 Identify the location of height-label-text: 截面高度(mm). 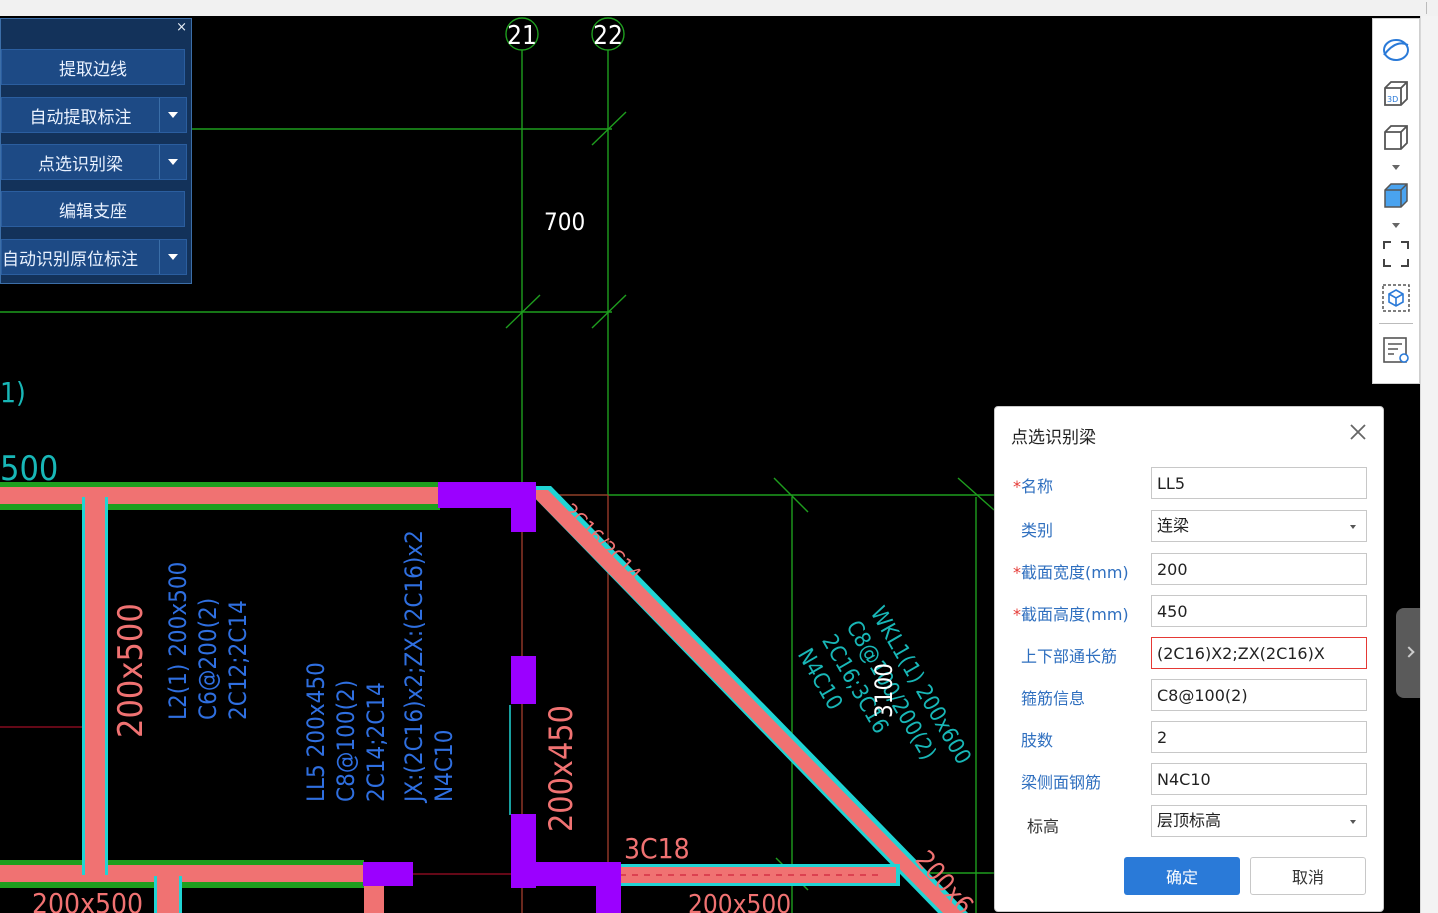
(1075, 614).